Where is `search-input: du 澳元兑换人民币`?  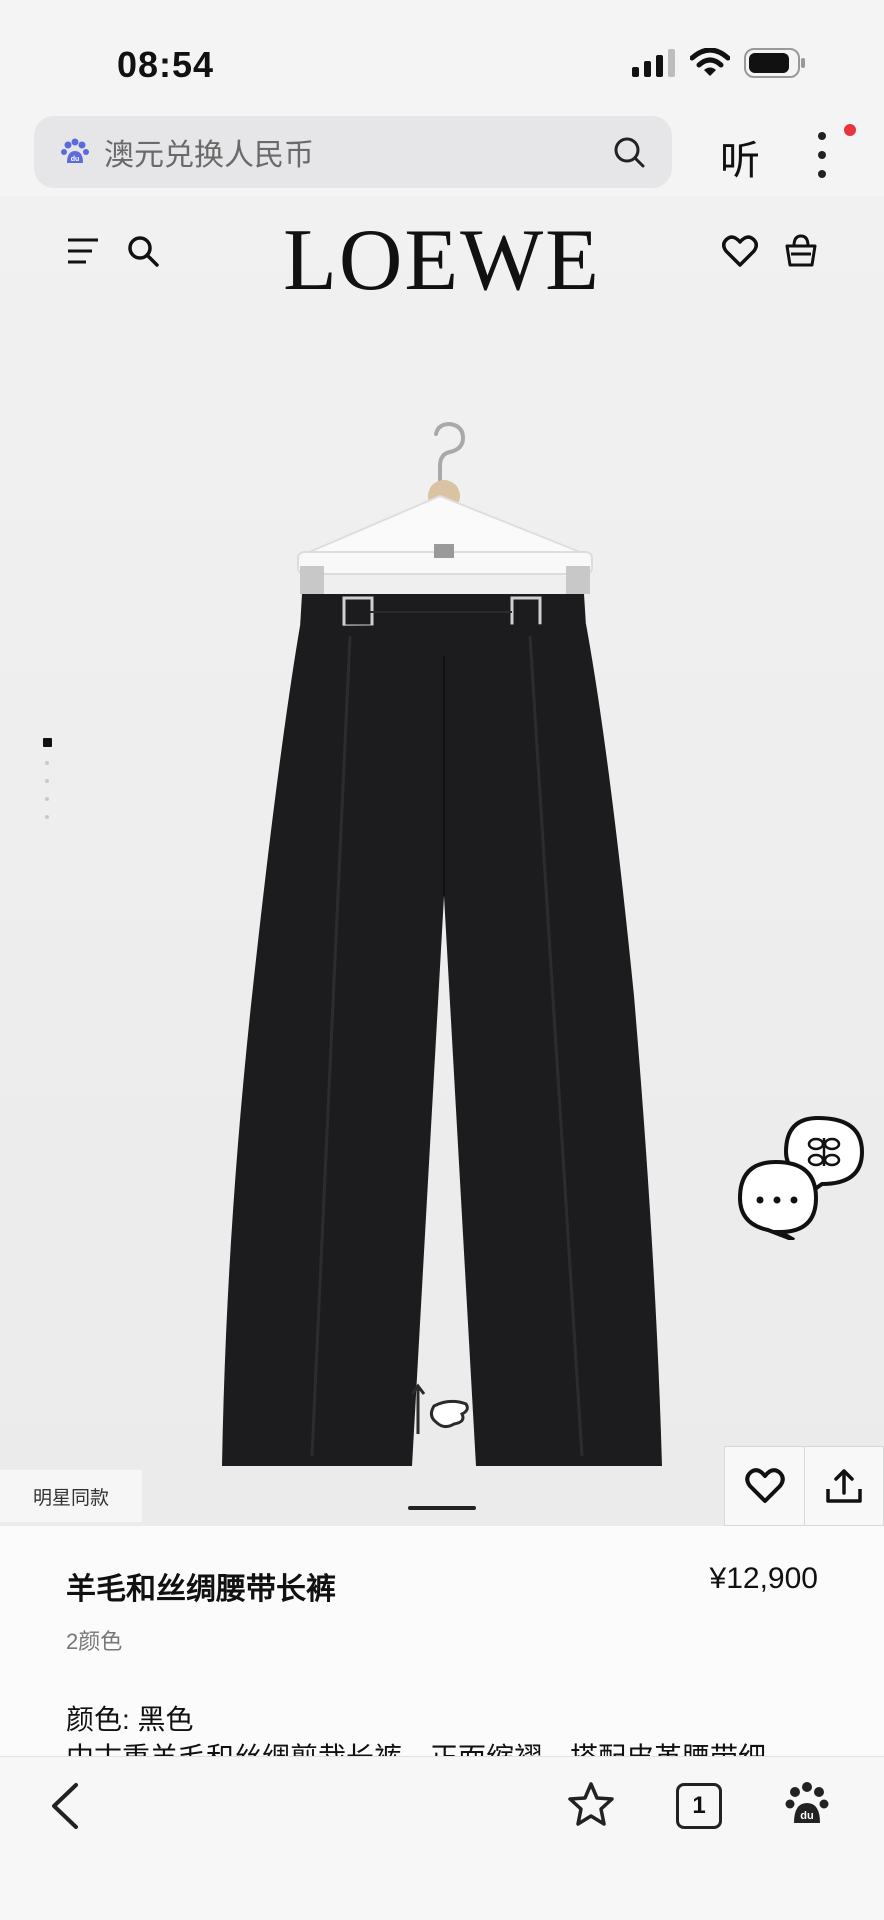 search-input: du 澳元兑换人民币 is located at coordinates (353, 152).